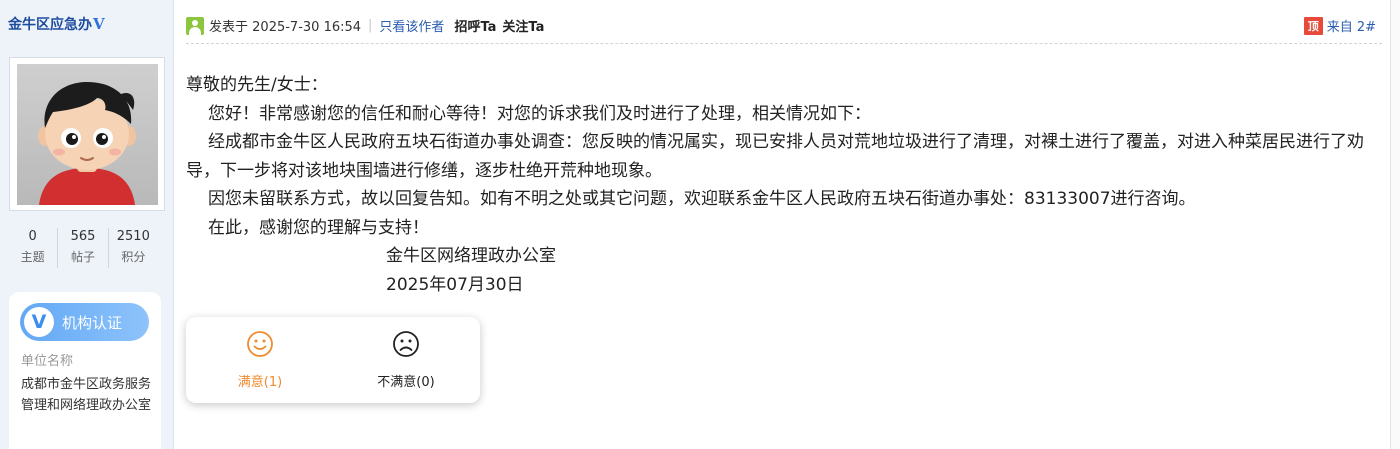  What do you see at coordinates (260, 344) in the screenshot?
I see `smile-face-icon` at bounding box center [260, 344].